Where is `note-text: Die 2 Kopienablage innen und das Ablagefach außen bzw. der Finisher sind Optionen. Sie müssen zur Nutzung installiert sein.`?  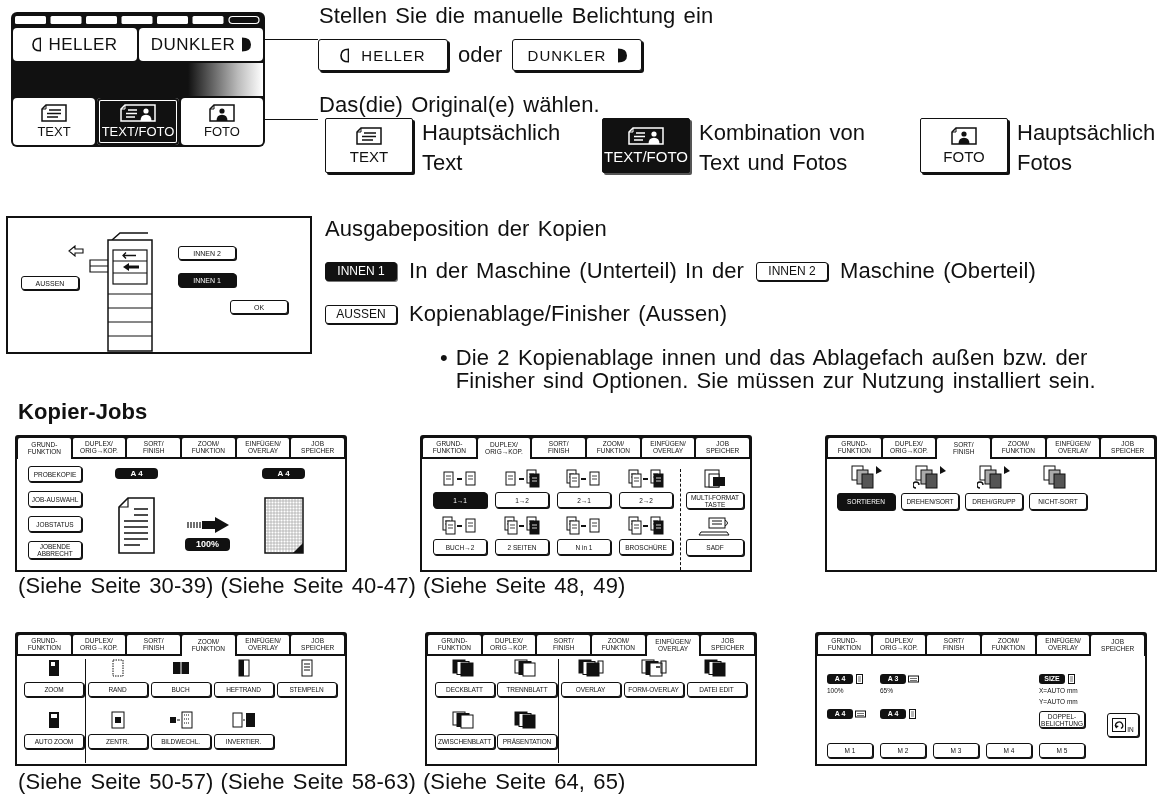
note-text: Die 2 Kopienablage innen und das Ablagefach außen bzw. der Finisher sind Optionen. Sie müssen zur Nutzung installiert sein. is located at coordinates (775, 369).